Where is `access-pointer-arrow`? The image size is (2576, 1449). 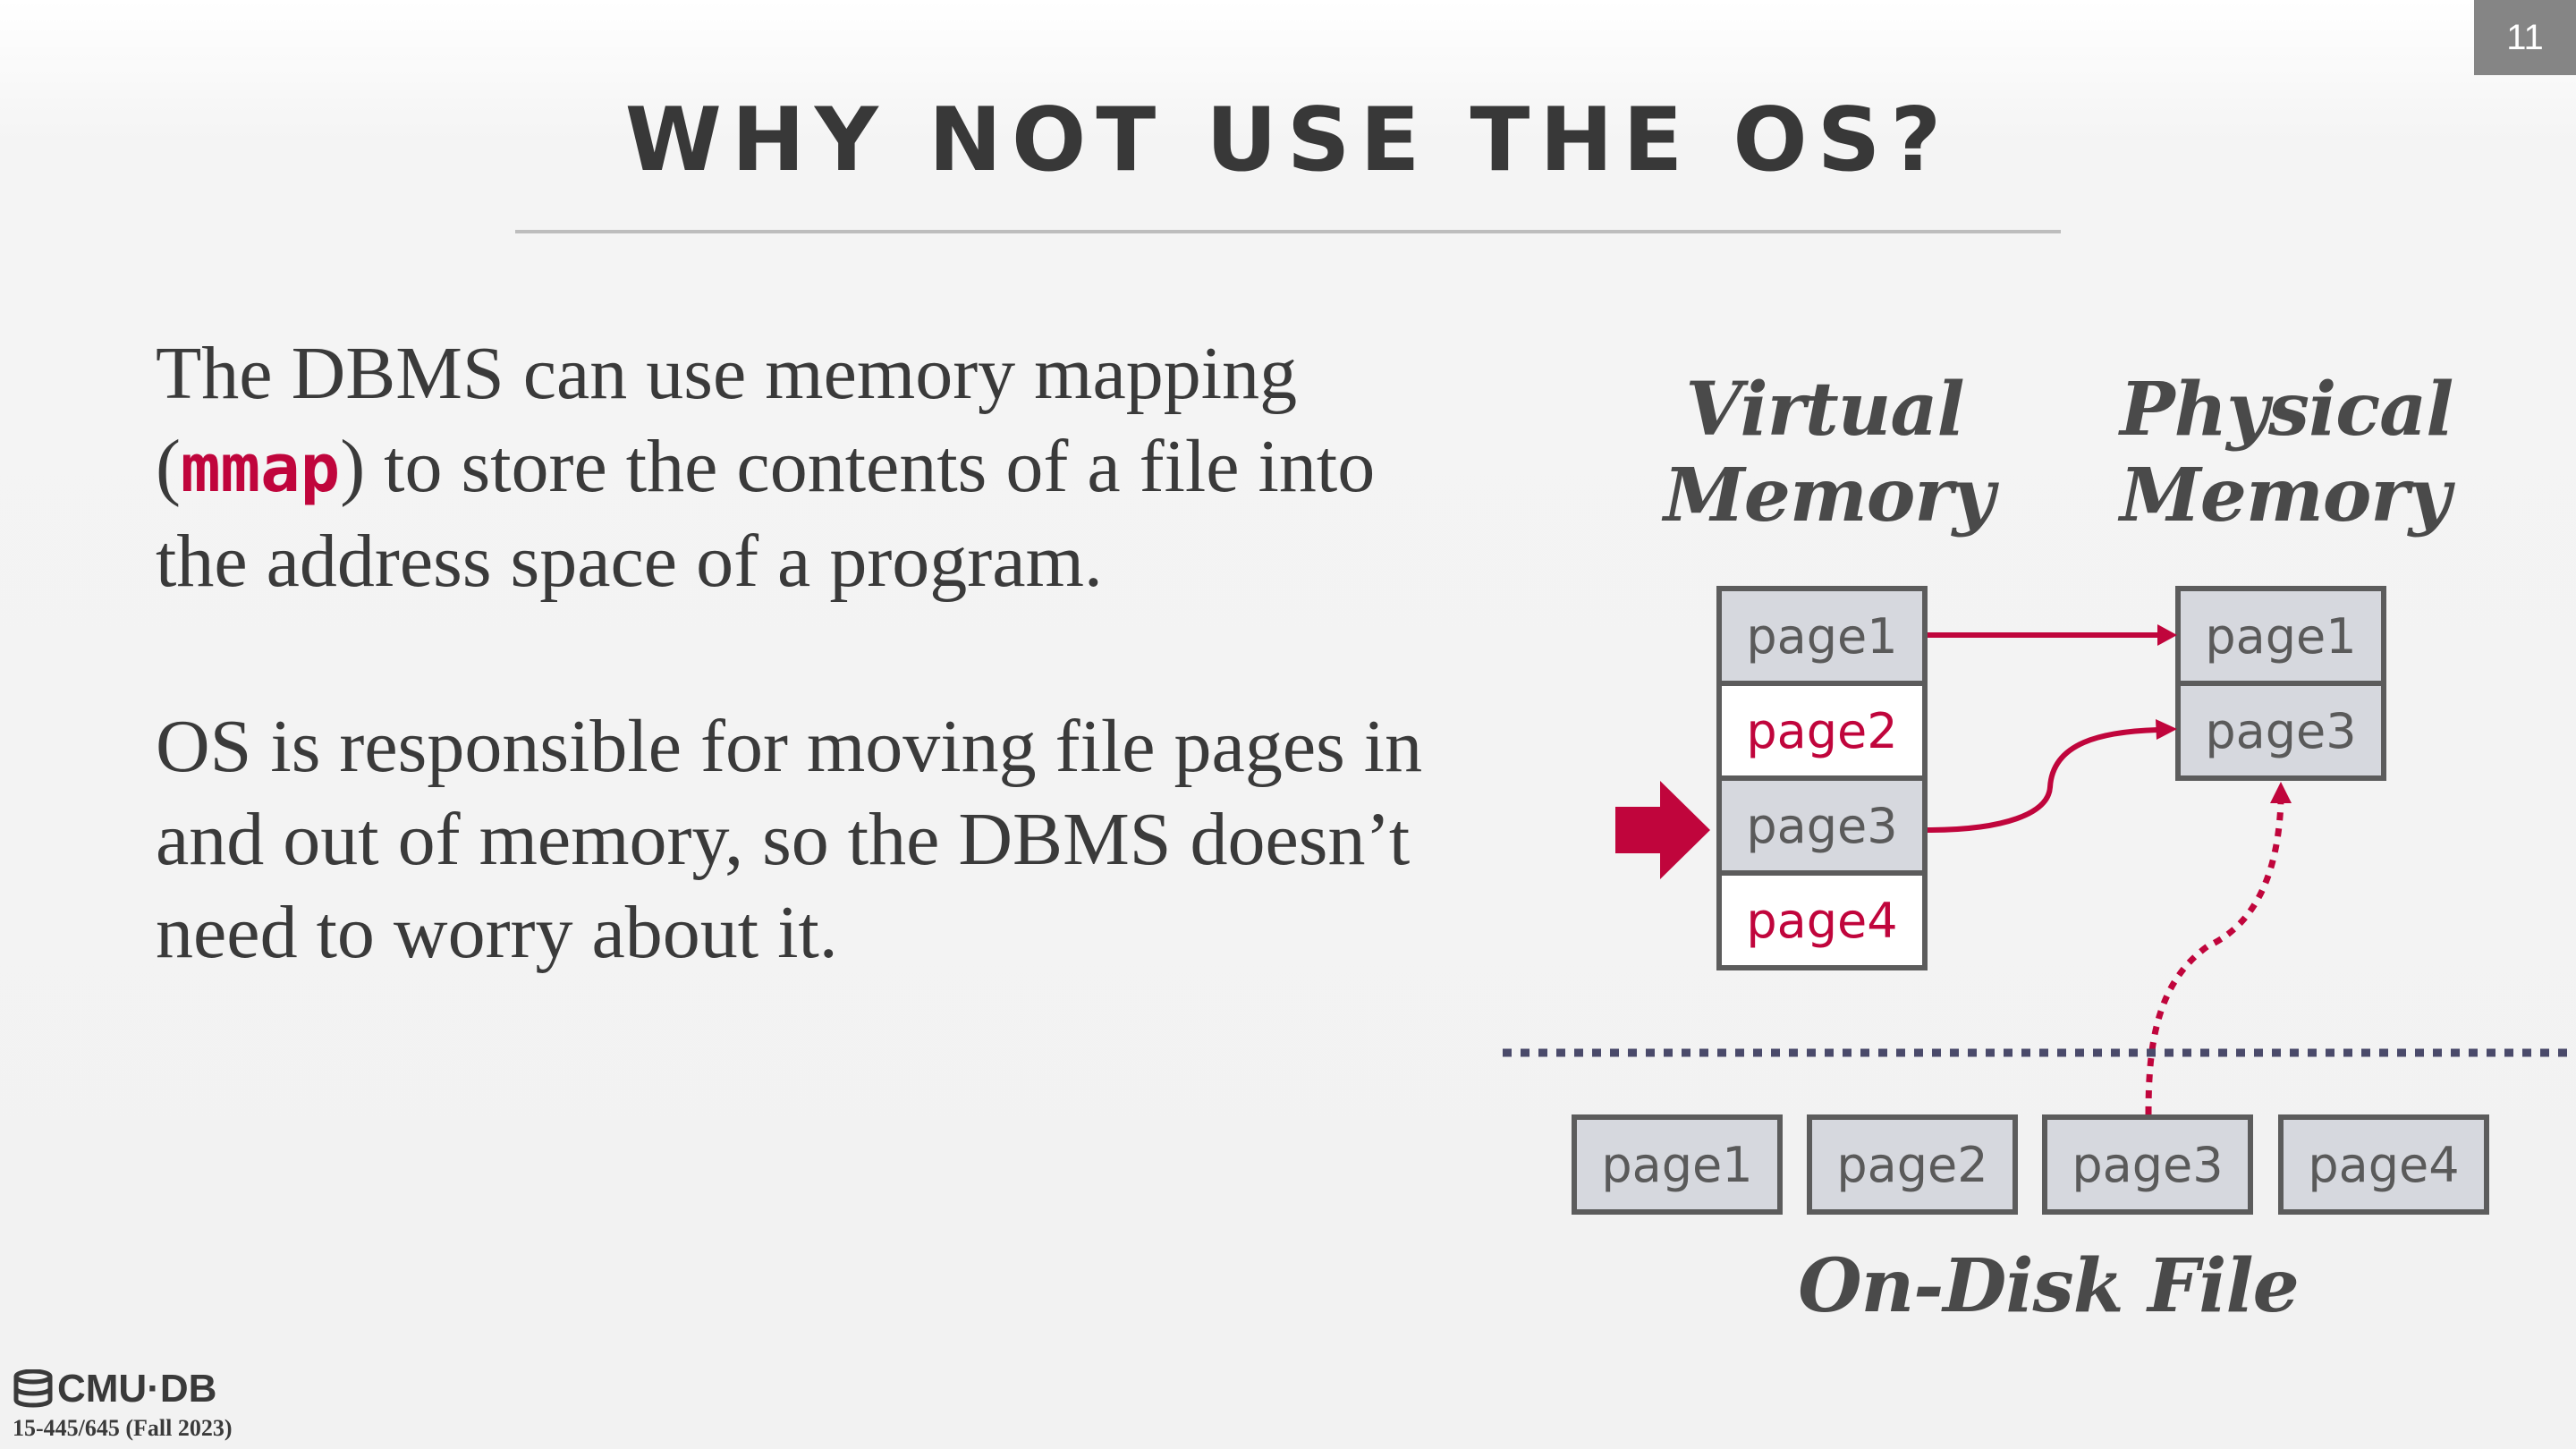
access-pointer-arrow is located at coordinates (1662, 830).